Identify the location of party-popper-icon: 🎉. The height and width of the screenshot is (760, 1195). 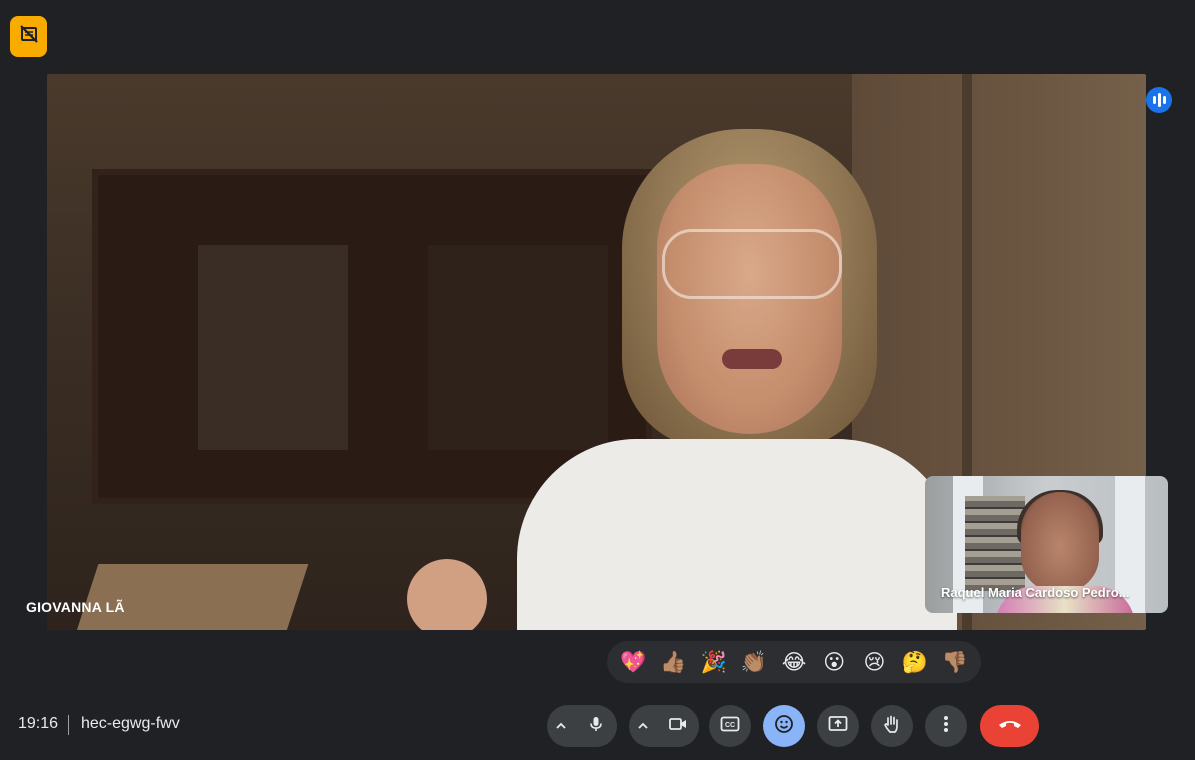
(714, 662).